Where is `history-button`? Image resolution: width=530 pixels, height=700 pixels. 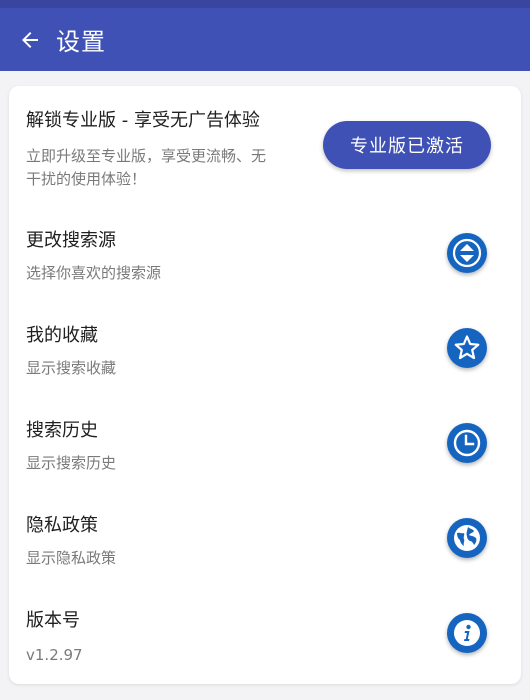 history-button is located at coordinates (467, 443).